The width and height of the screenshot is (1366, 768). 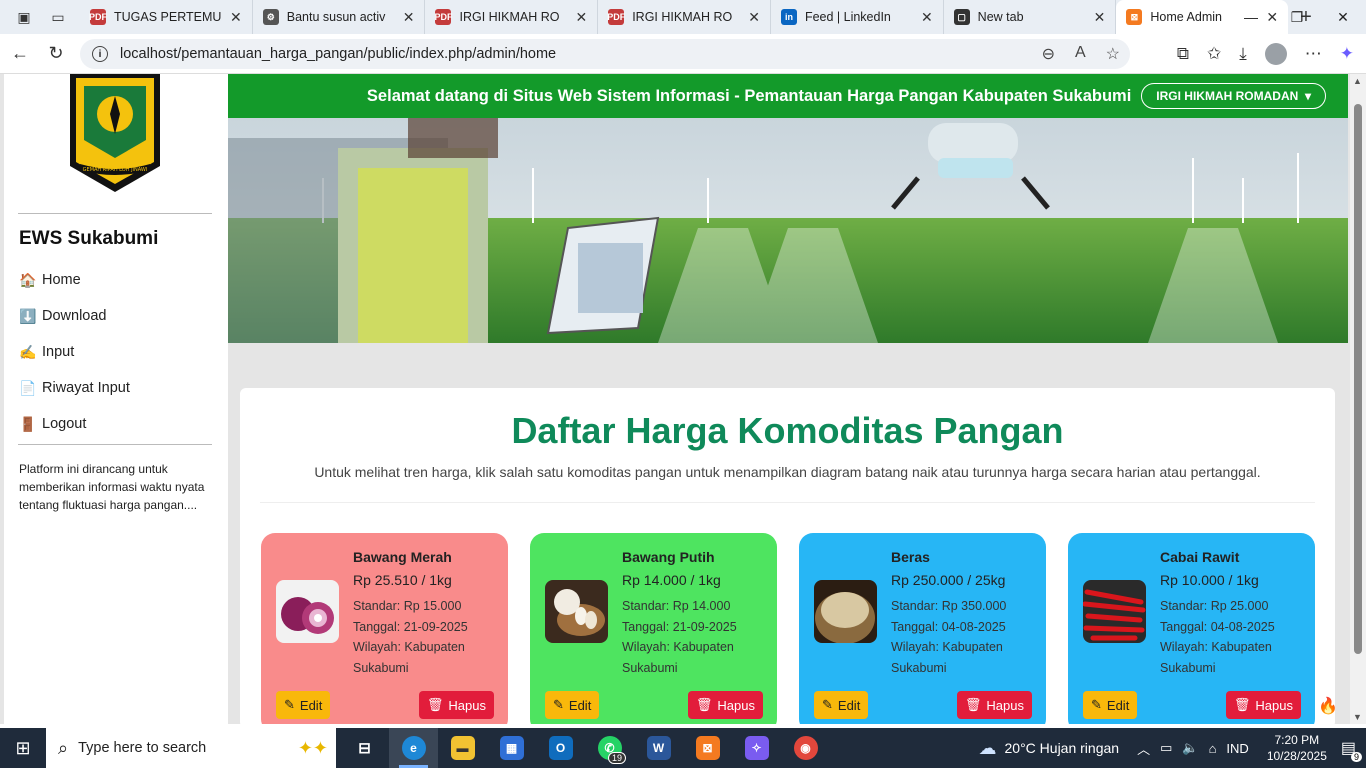 I want to click on copilot-app-icon: ✧, so click(x=756, y=748).